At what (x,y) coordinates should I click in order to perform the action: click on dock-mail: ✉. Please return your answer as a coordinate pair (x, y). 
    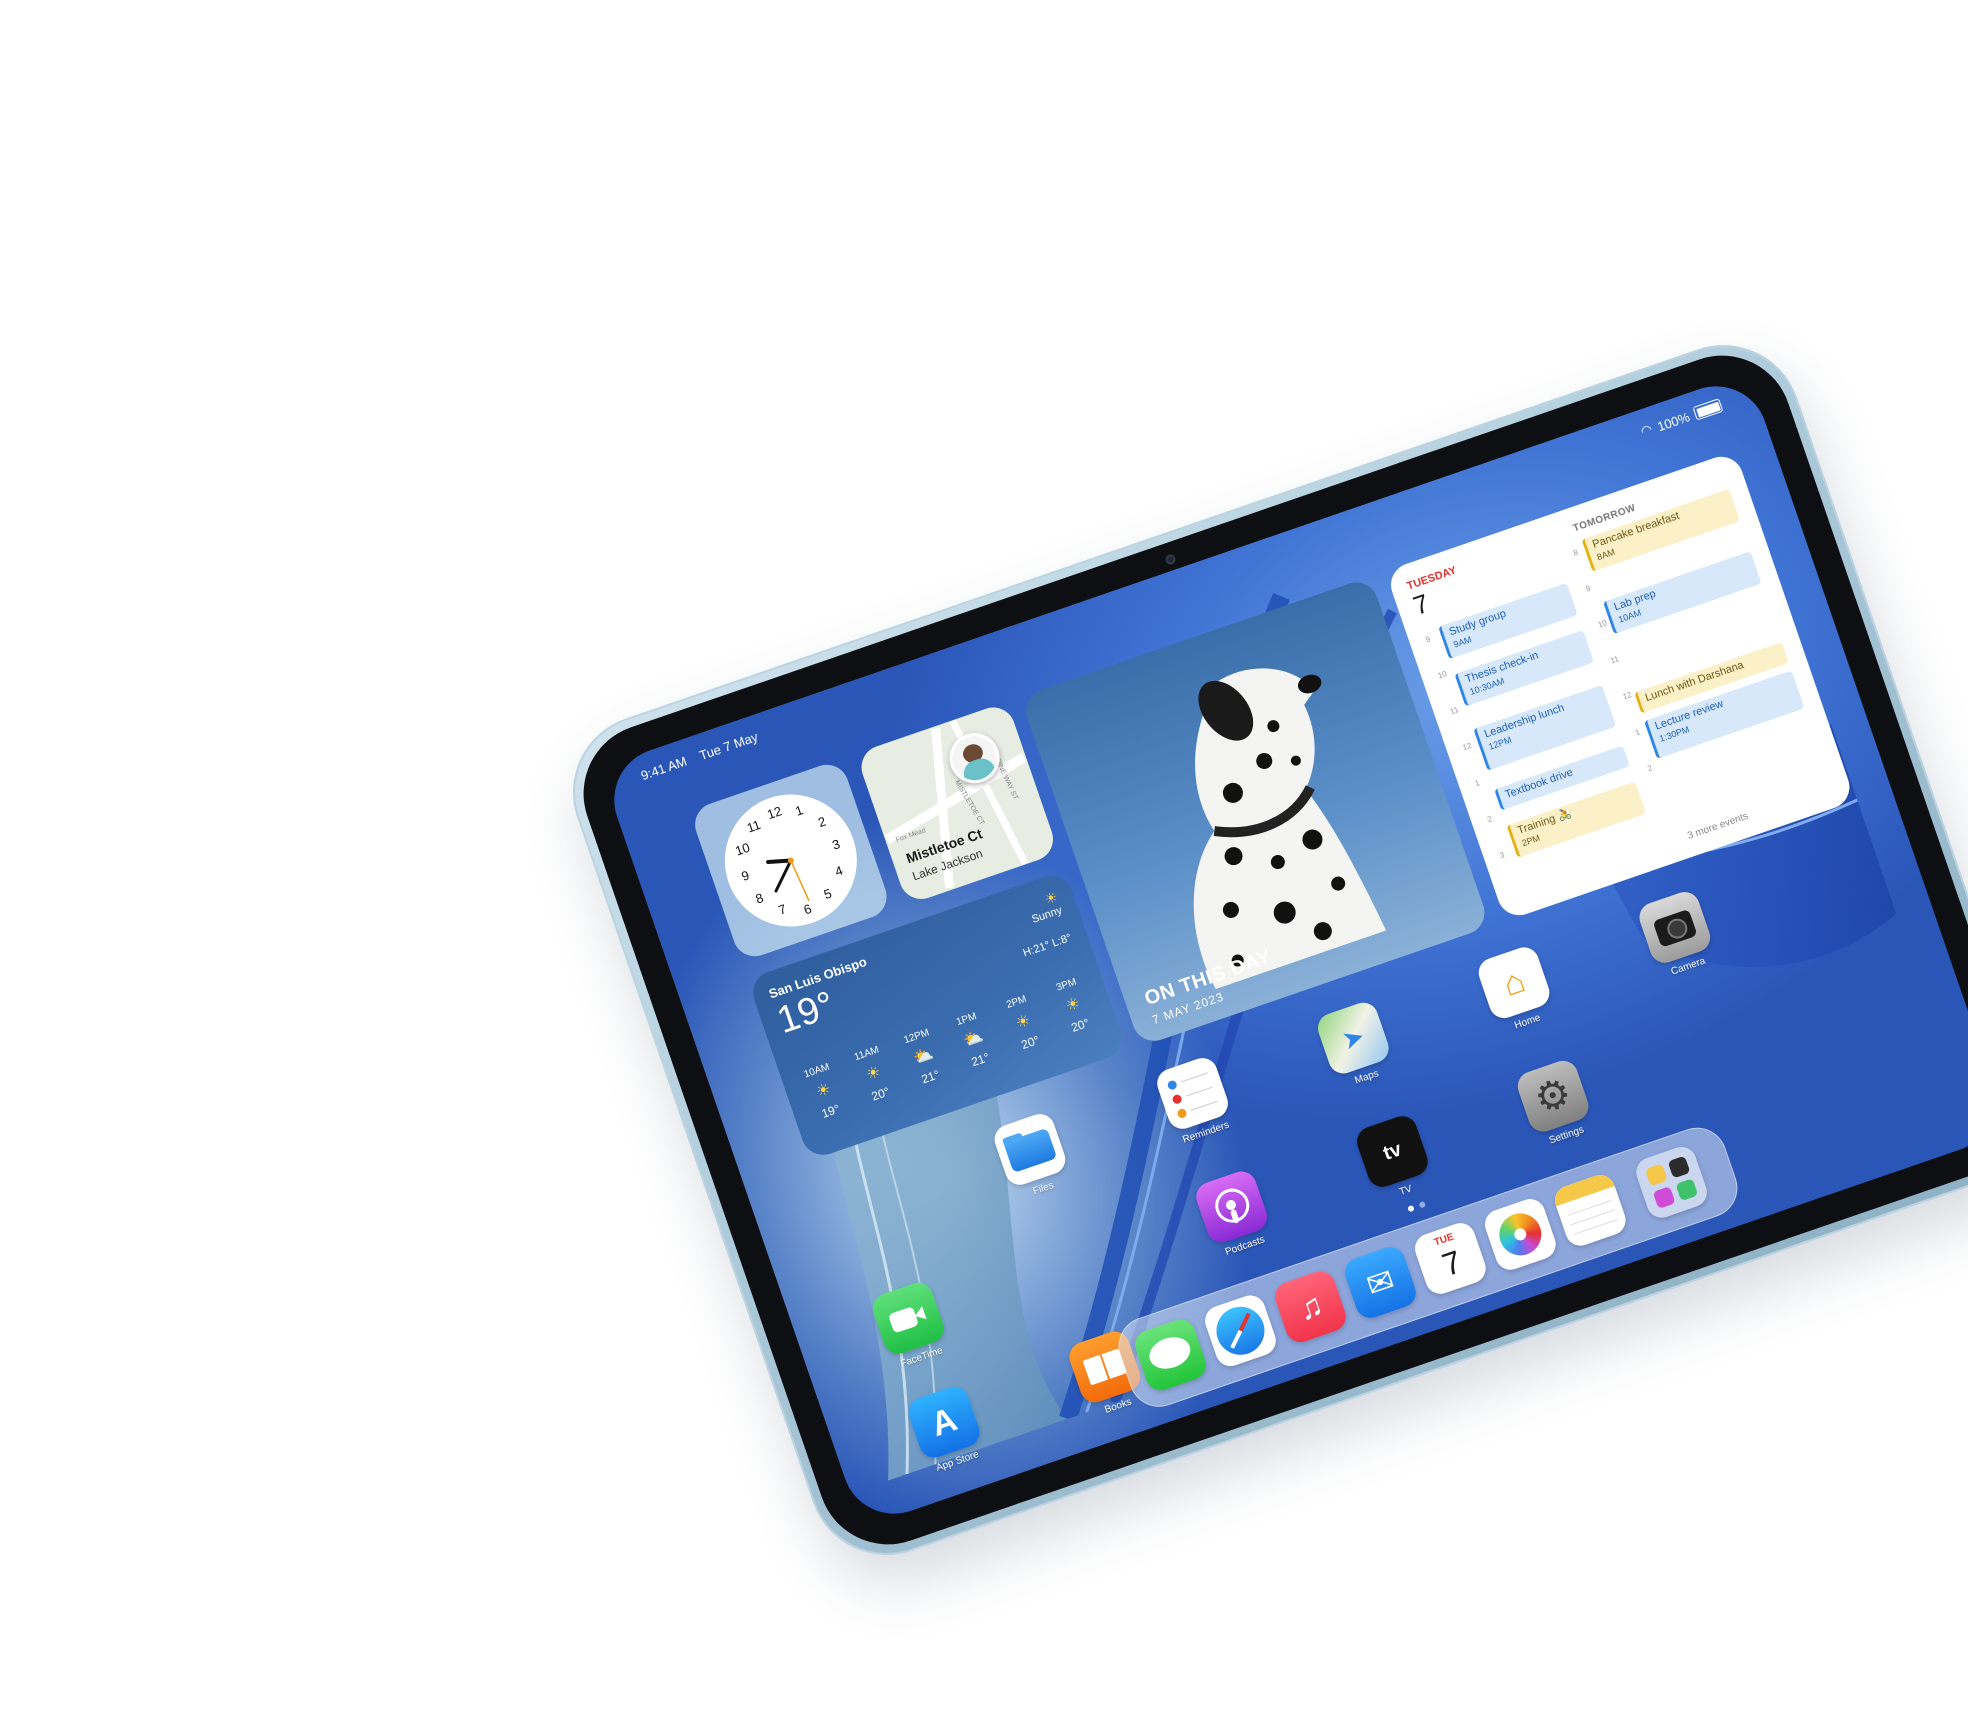
    Looking at the image, I should click on (1380, 1282).